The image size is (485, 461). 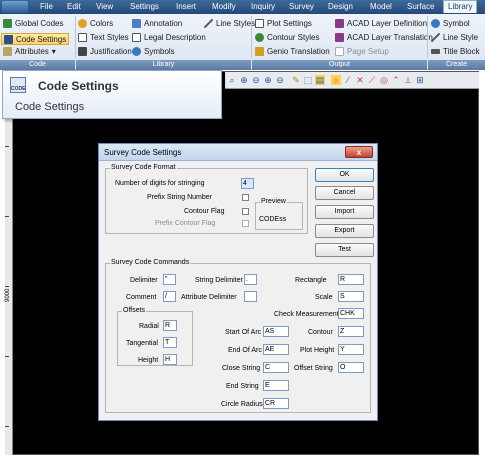 What do you see at coordinates (450, 23) in the screenshot?
I see `create-symbol-button: Symbol` at bounding box center [450, 23].